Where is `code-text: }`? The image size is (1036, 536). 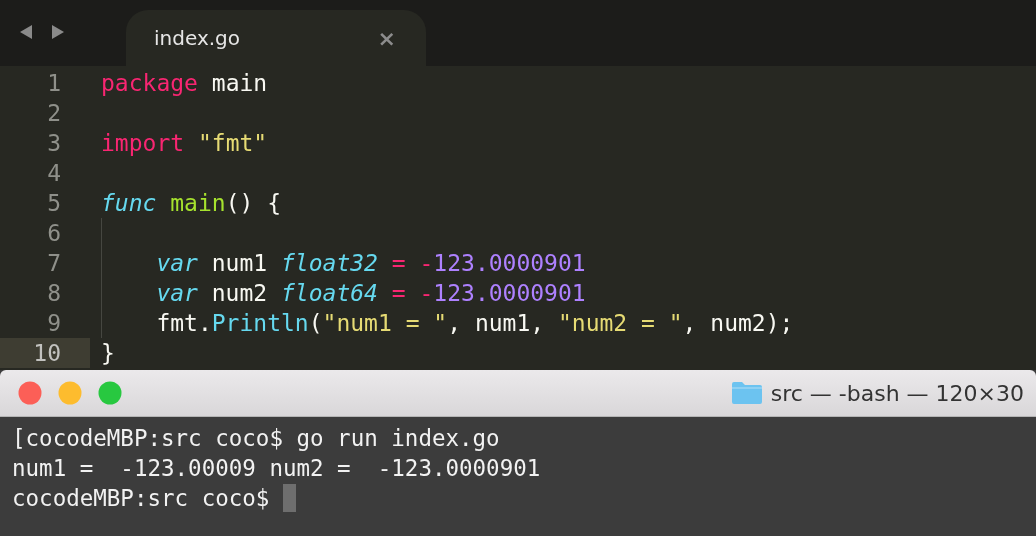 code-text: } is located at coordinates (108, 353).